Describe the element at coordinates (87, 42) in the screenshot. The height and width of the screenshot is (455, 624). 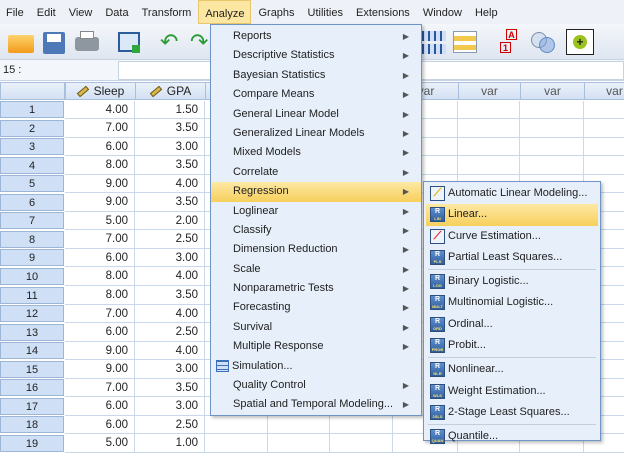
I see `print-icon` at that location.